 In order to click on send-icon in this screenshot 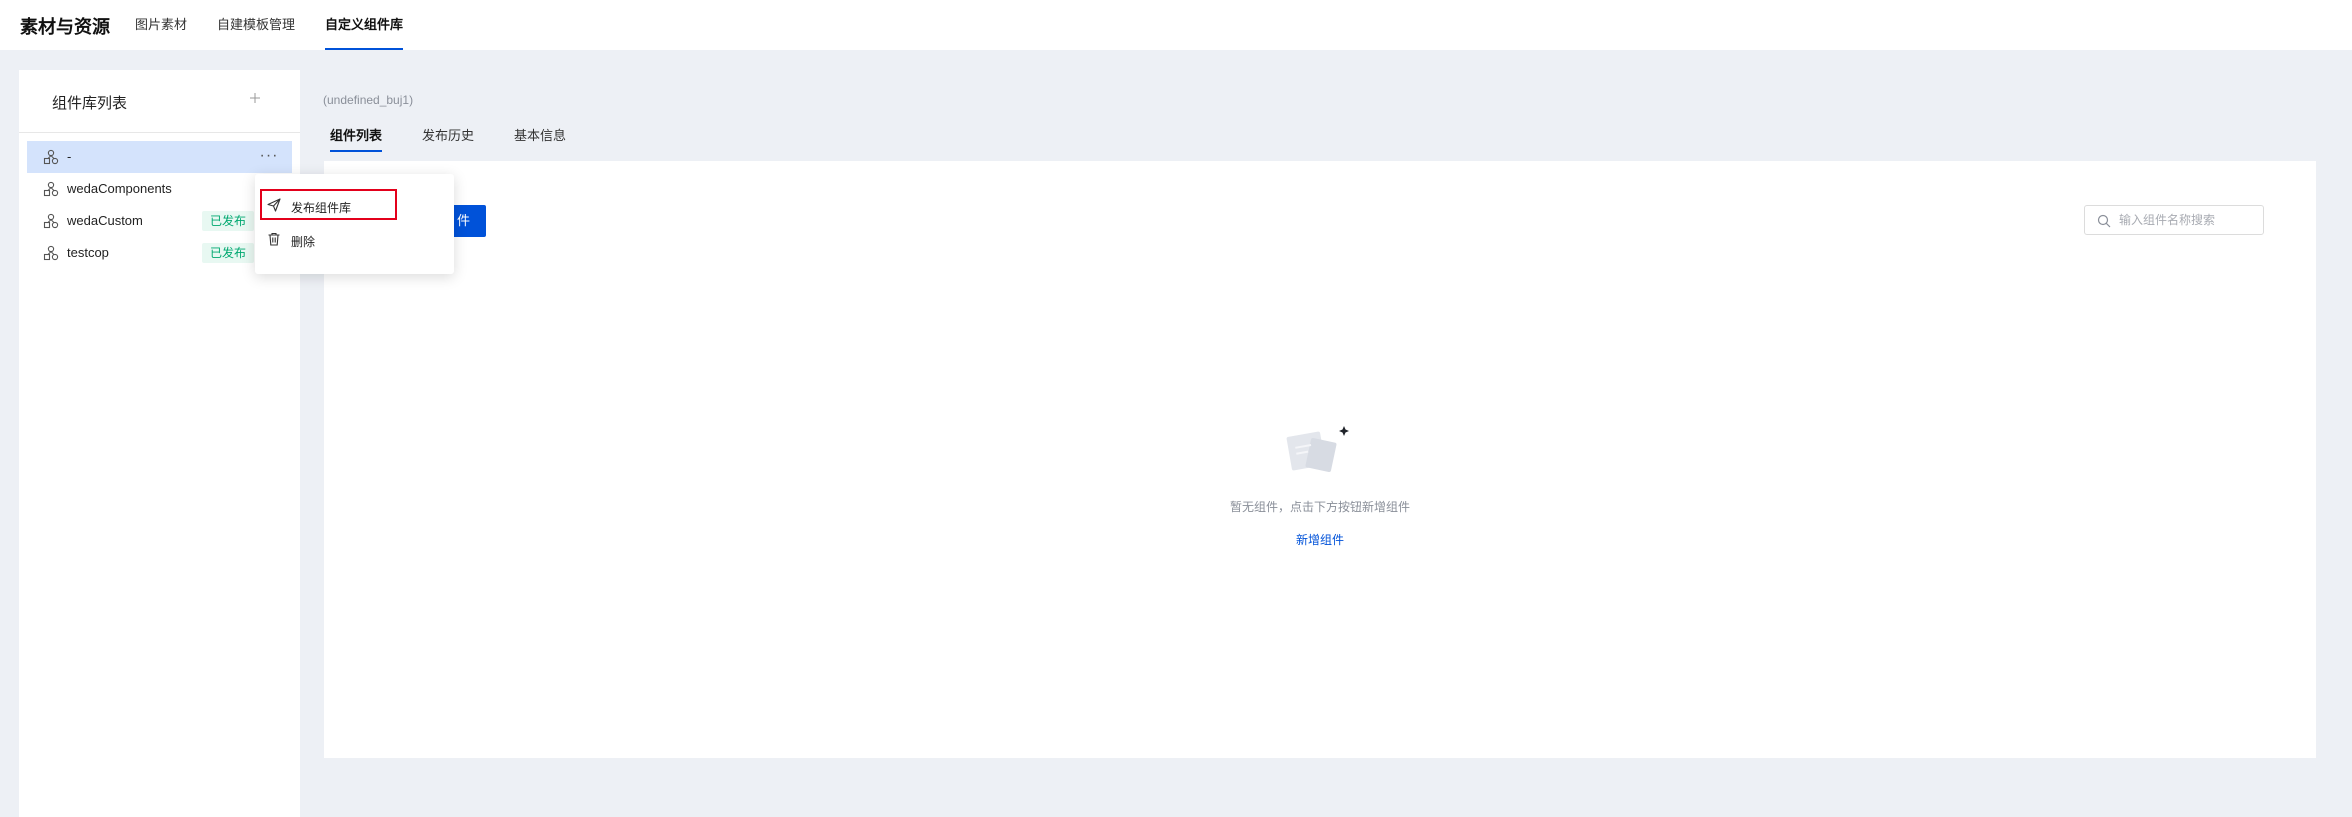, I will do `click(274, 205)`.